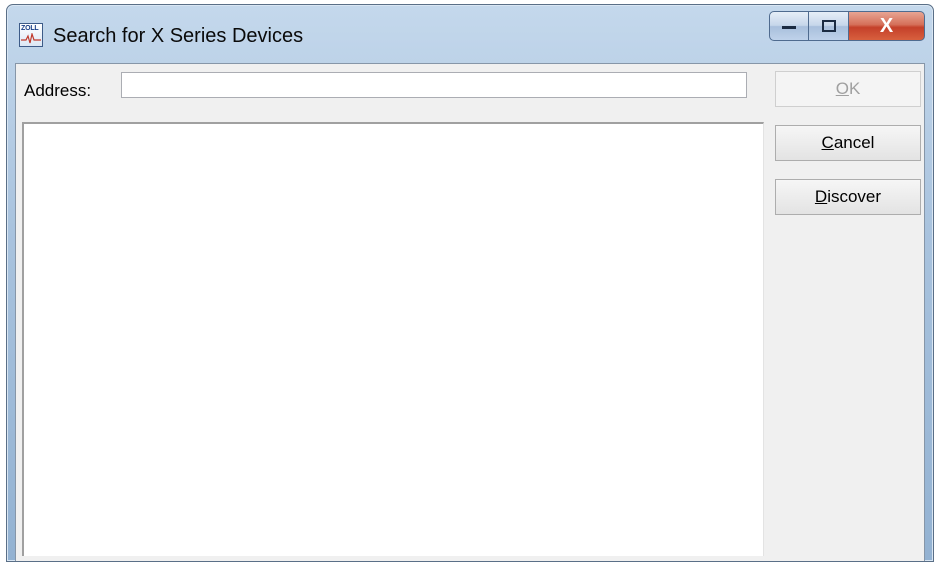 The width and height of the screenshot is (938, 563). I want to click on address-label: Address:, so click(58, 90).